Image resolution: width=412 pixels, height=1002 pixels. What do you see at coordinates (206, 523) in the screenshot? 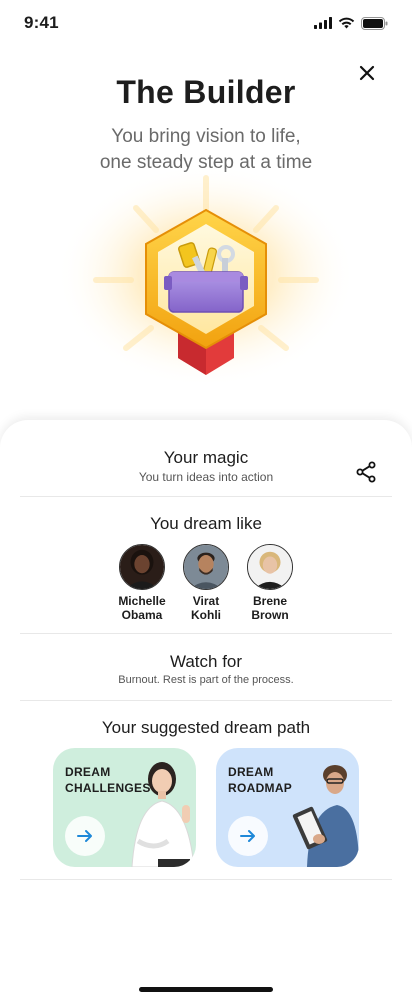
I see `dream-like-title: You dream like` at bounding box center [206, 523].